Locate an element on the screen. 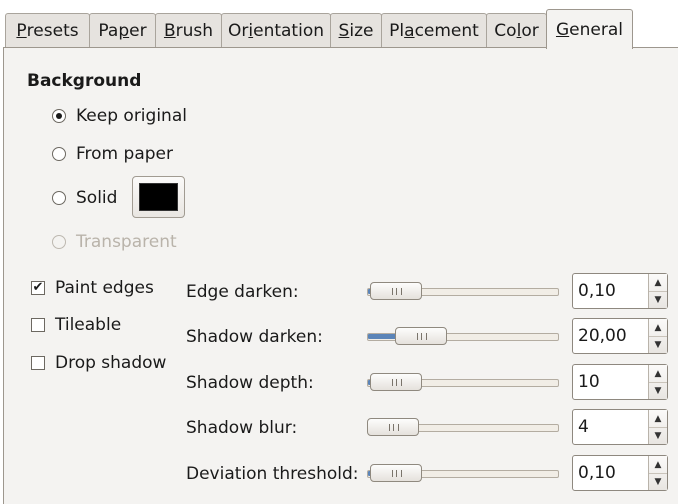  shadow-blur-label: Shadow blur: is located at coordinates (242, 428).